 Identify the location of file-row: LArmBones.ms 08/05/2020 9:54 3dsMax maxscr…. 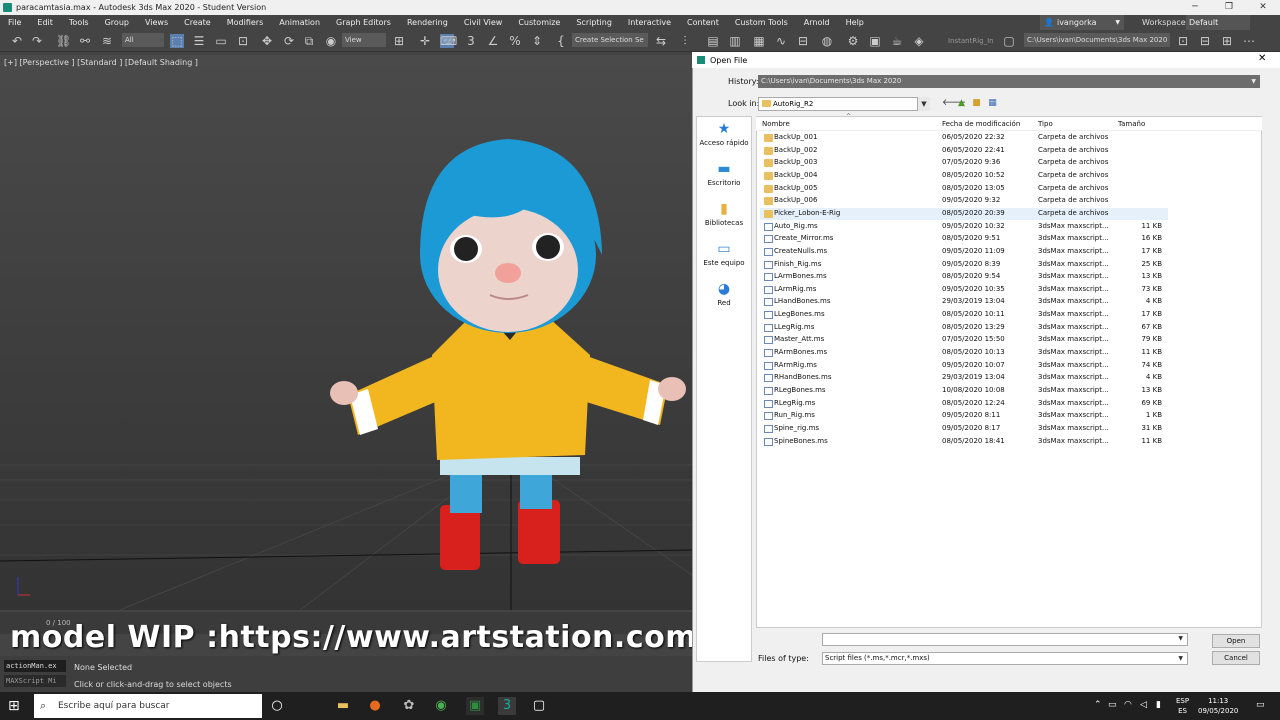
(964, 277).